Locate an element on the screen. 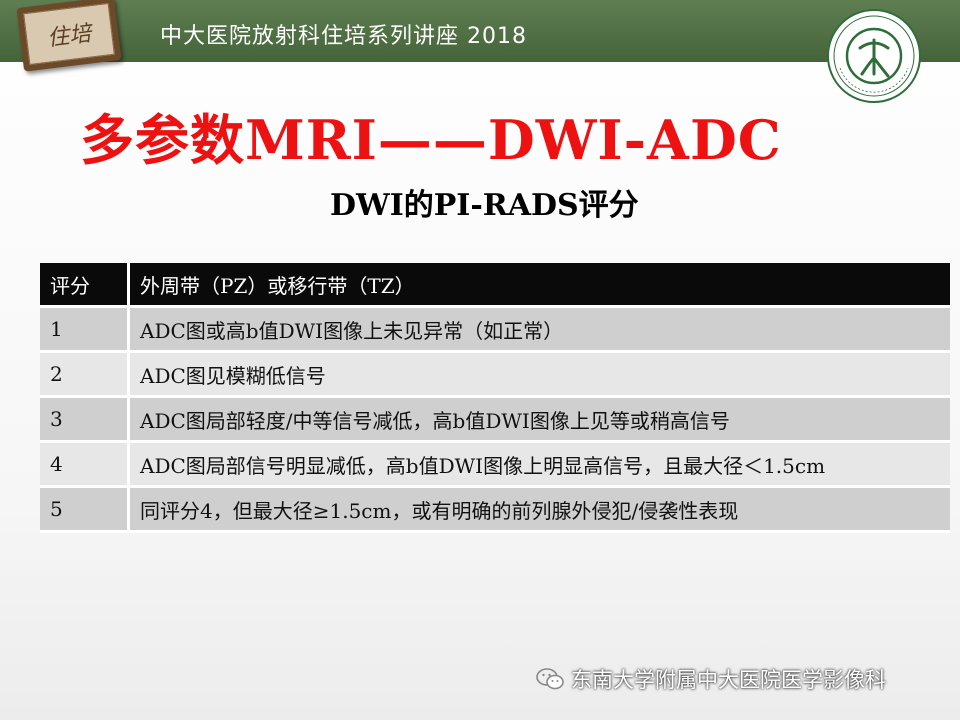  row-description: ADC图或高b值DWI图像上未见异常（如正常） is located at coordinates (539, 329).